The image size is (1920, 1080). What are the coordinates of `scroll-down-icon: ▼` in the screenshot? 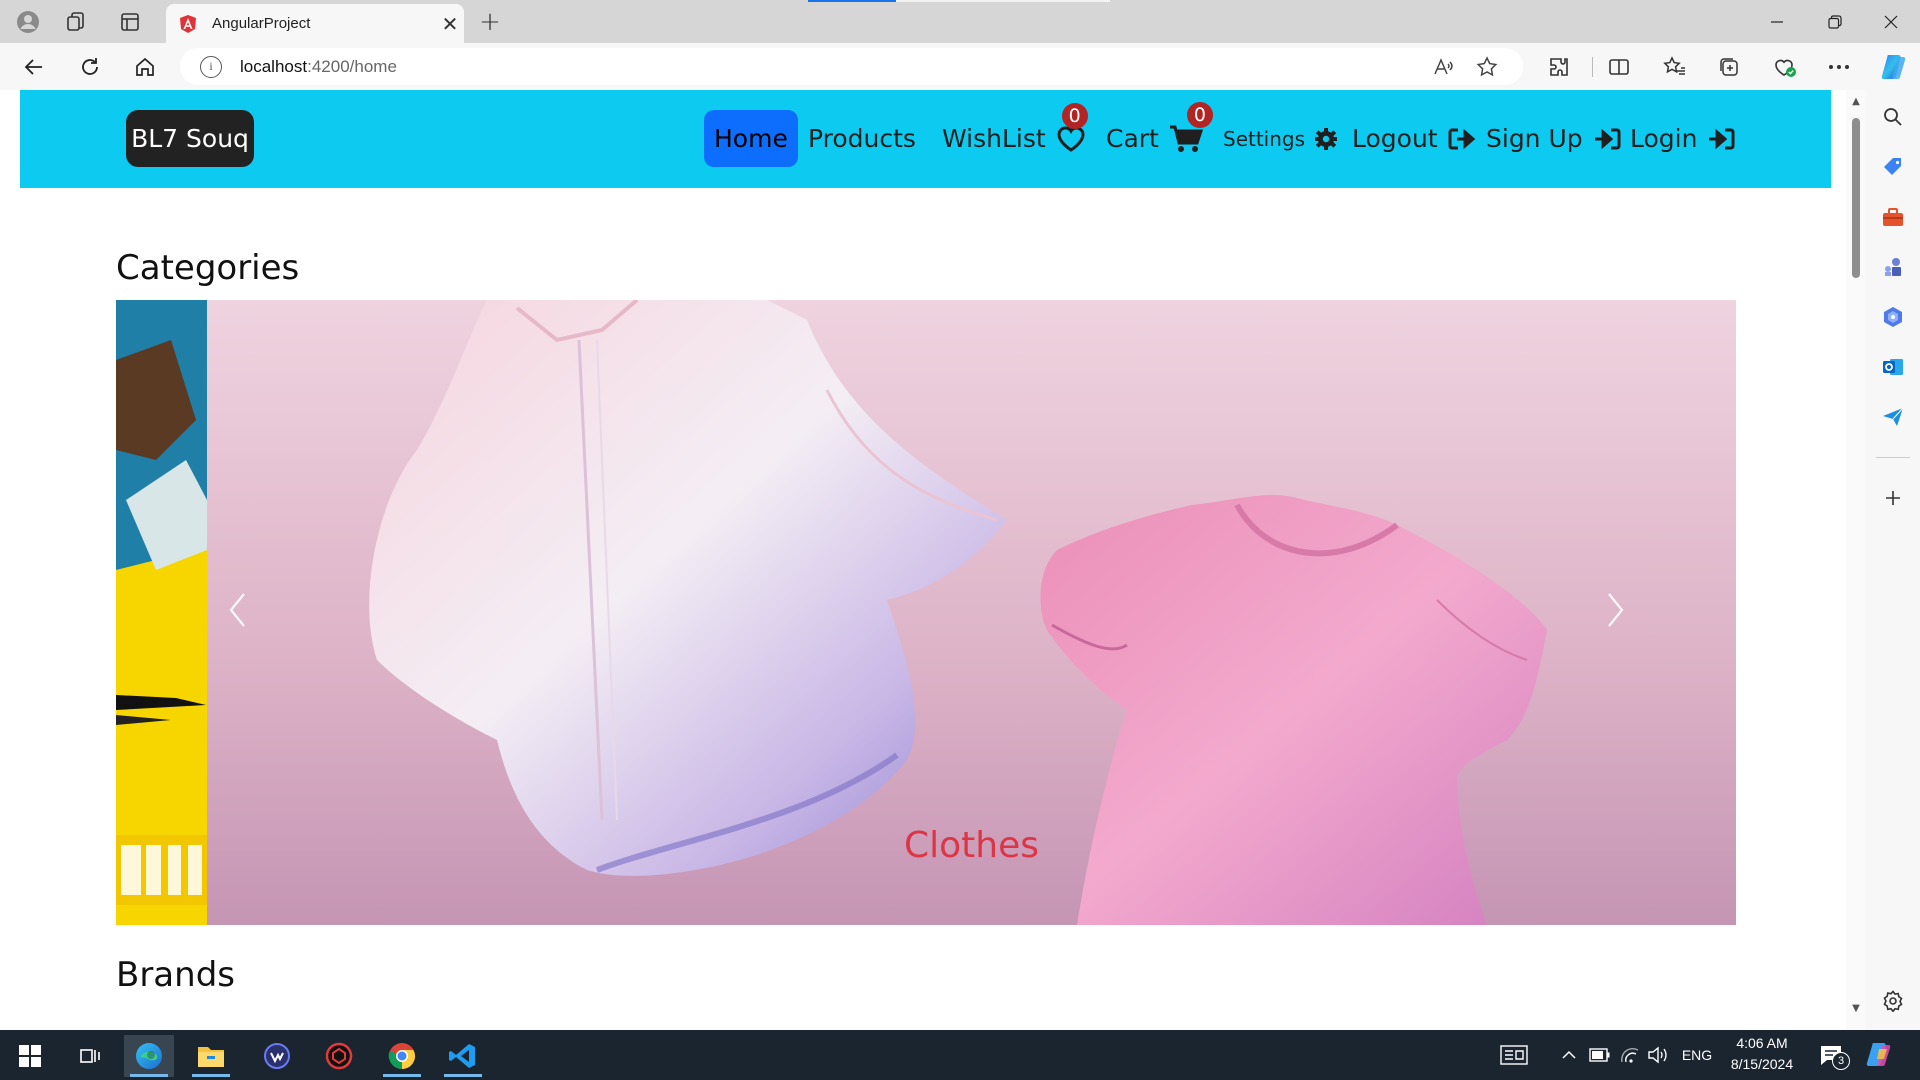 It's located at (1856, 1008).